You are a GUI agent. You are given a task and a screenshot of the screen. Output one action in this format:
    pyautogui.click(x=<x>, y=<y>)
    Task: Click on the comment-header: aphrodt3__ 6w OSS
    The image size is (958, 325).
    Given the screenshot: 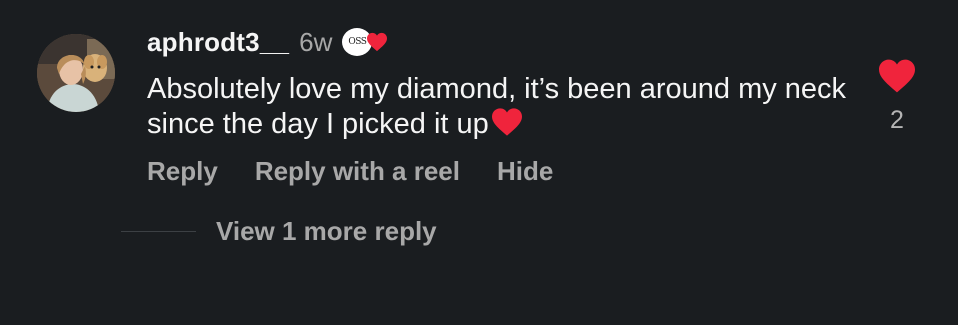 What is the action you would take?
    pyautogui.click(x=270, y=42)
    